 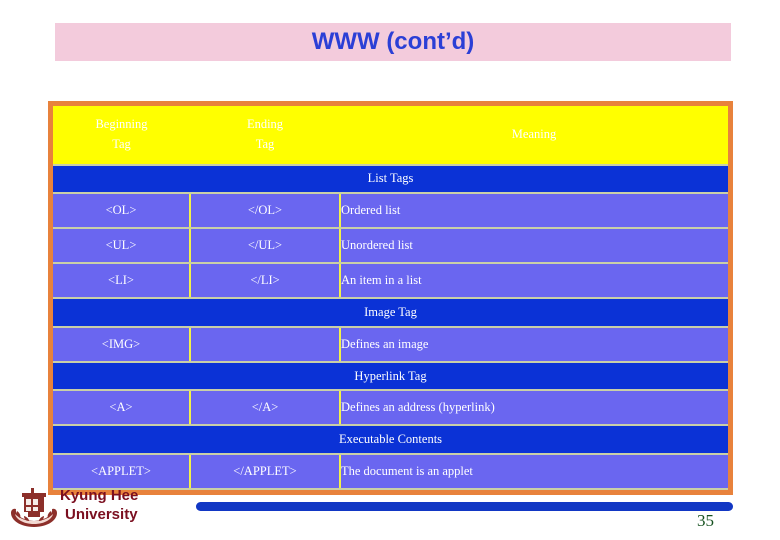 I want to click on table-section-label: List Tags, so click(x=390, y=179).